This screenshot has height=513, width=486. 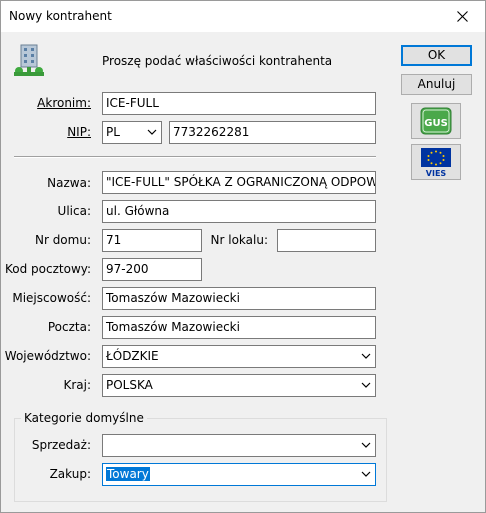 What do you see at coordinates (217, 61) in the screenshot?
I see `header-prompt: Proszę podać właściwości kontrahenta` at bounding box center [217, 61].